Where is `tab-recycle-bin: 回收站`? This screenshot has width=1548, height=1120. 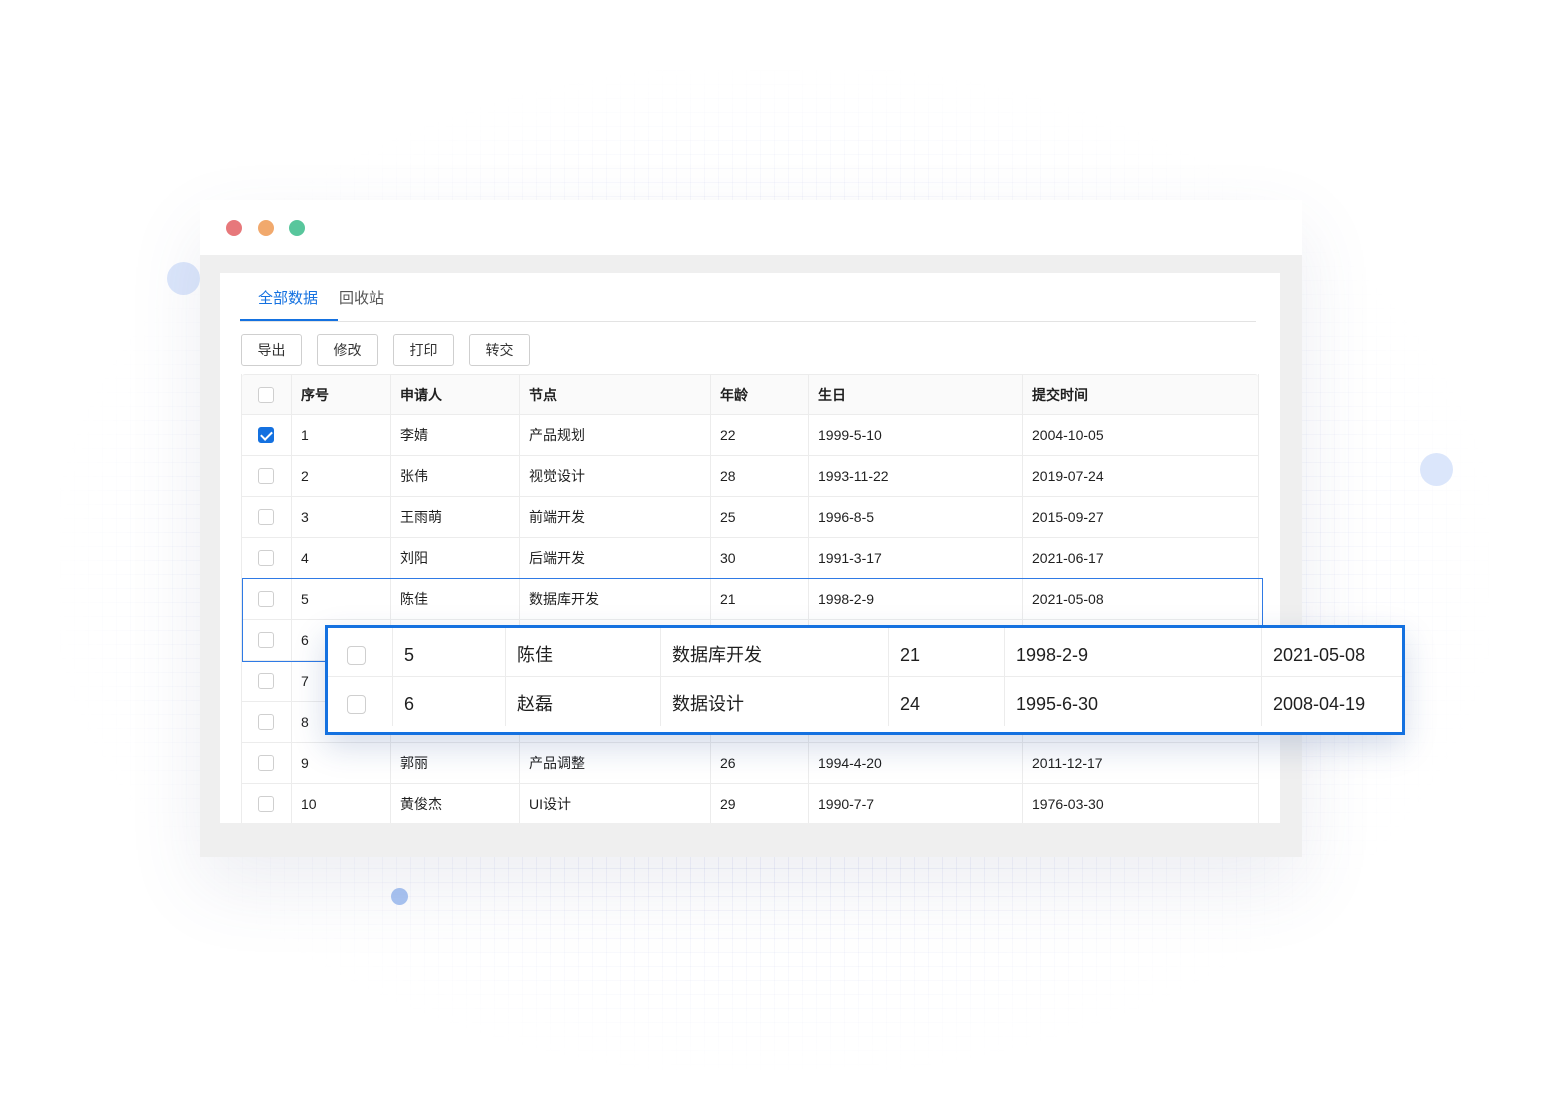
tab-recycle-bin: 回收站 is located at coordinates (361, 297).